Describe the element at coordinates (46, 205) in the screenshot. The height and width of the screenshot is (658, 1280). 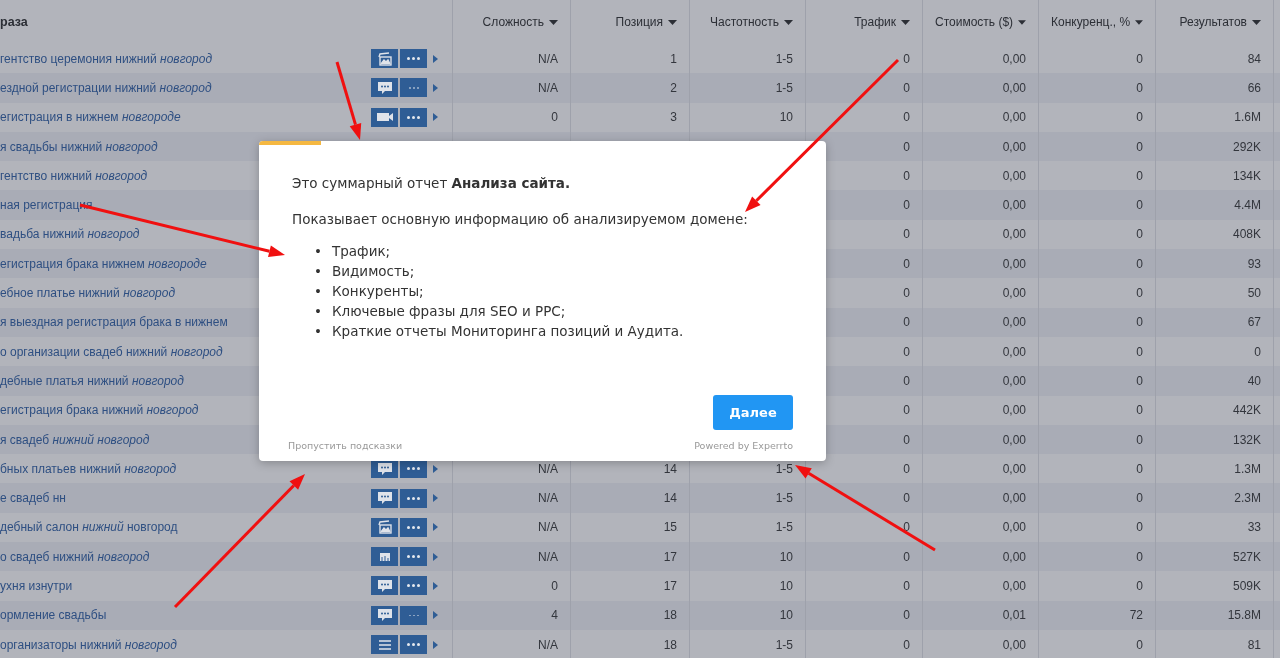
I see `keyword-link: ная регистрация` at that location.